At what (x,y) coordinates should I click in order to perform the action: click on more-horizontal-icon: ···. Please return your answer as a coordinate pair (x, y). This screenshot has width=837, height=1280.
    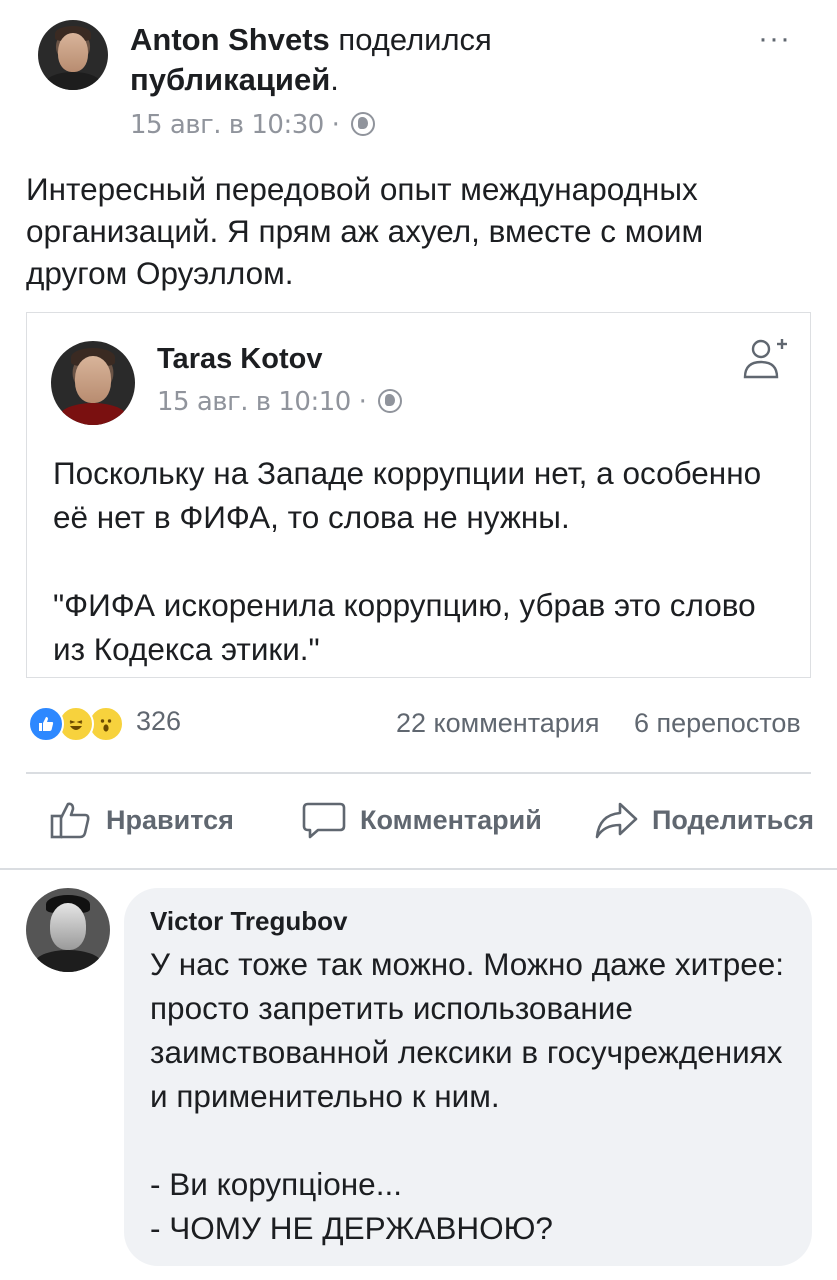
    Looking at the image, I should click on (774, 39).